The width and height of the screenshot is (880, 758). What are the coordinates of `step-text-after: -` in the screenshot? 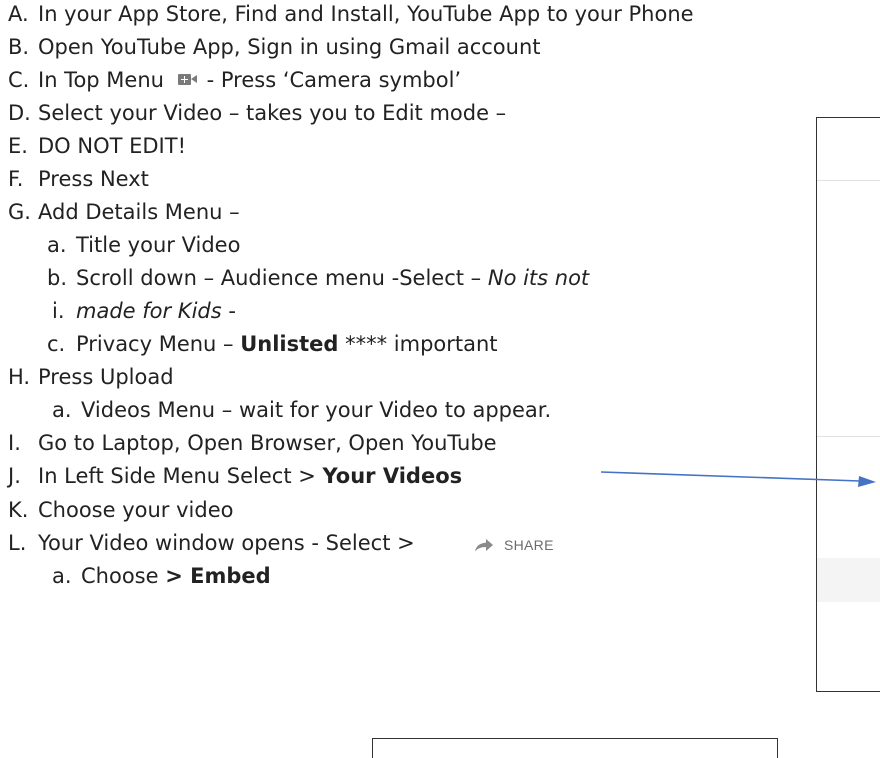 It's located at (228, 311).